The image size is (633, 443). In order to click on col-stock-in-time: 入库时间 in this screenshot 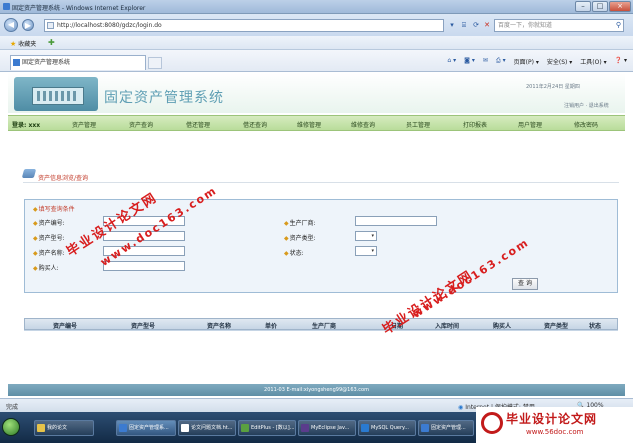, I will do `click(447, 326)`.